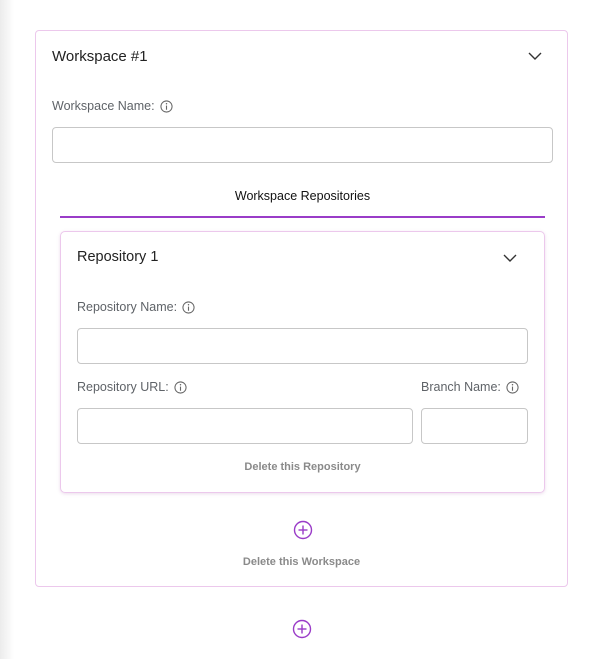 The image size is (606, 659). I want to click on delete-repository-button: Delete this Repository, so click(302, 467).